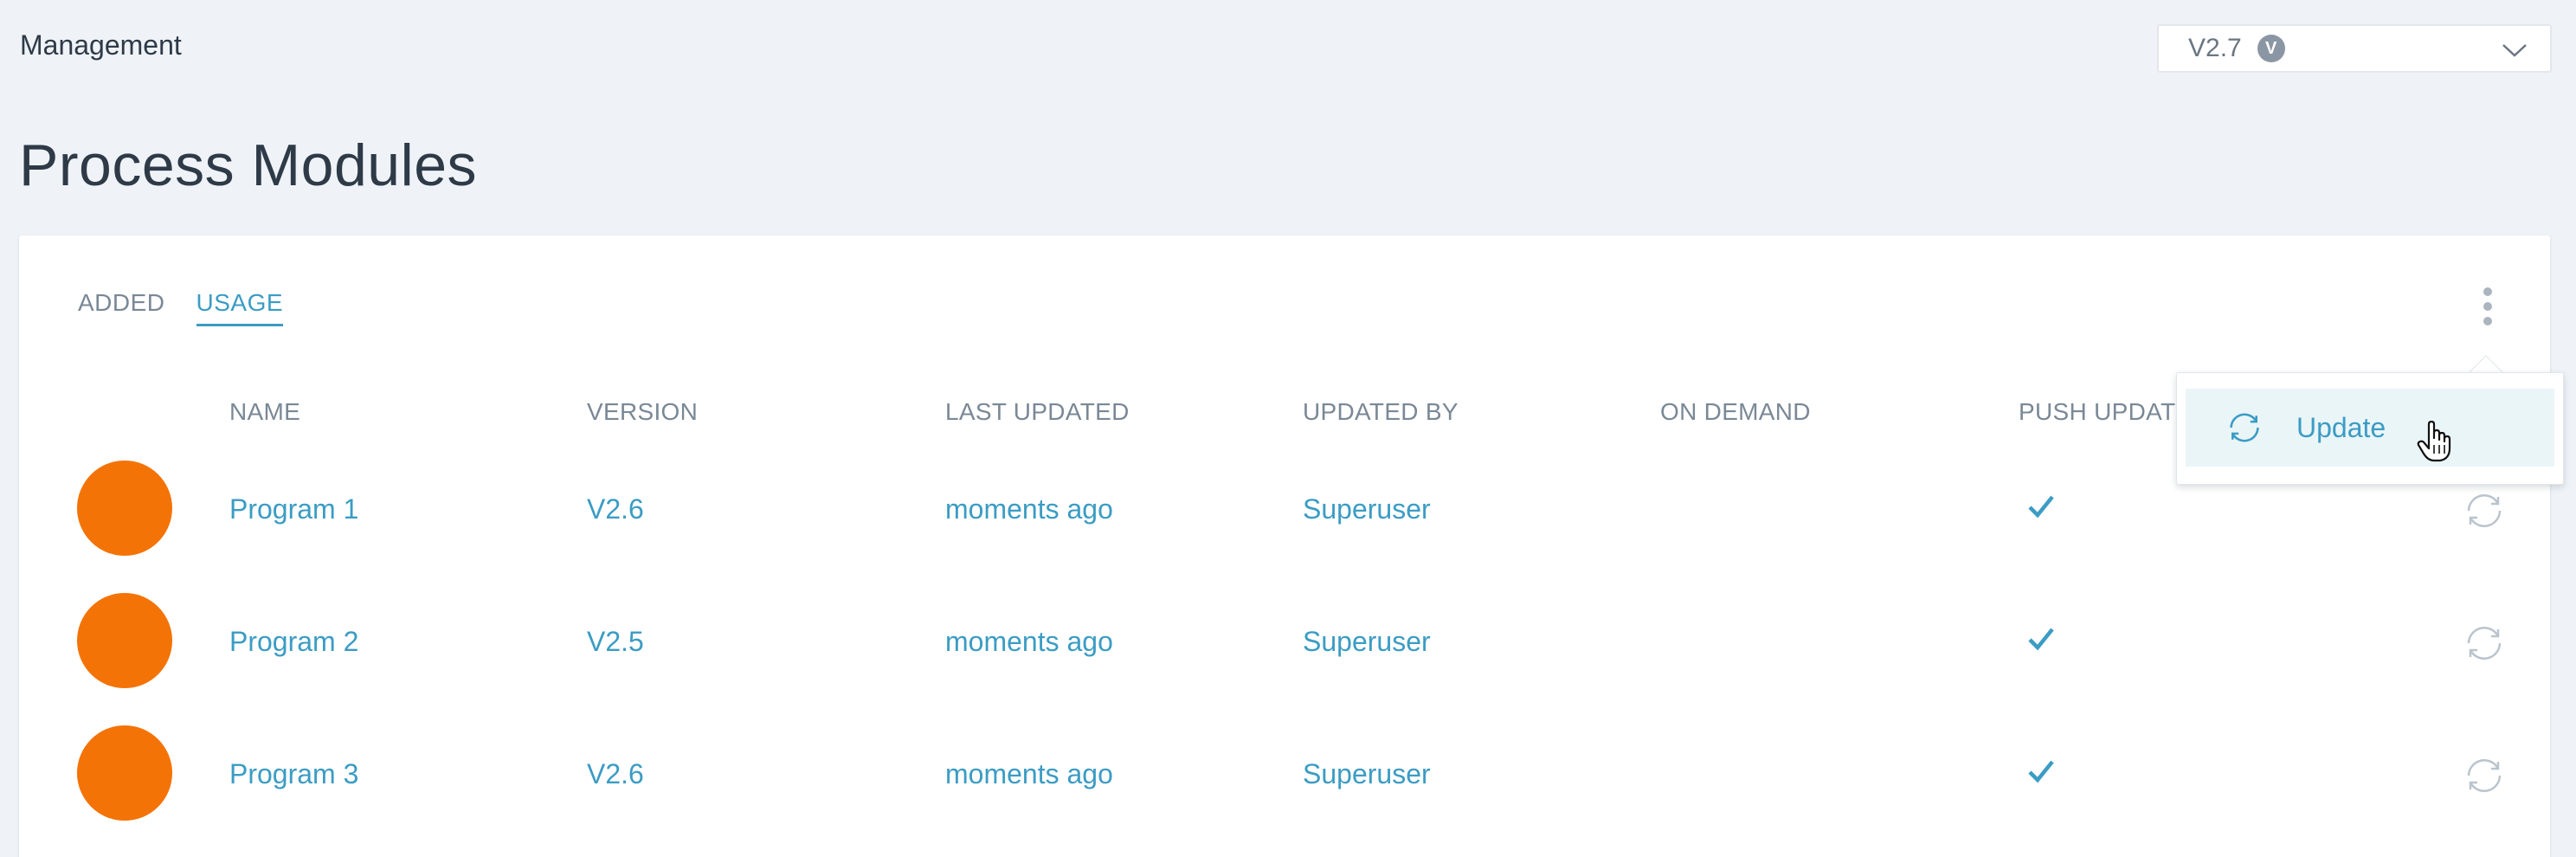 The width and height of the screenshot is (2576, 857). I want to click on column-header-push-update: PUSH UPDATE, so click(2106, 412).